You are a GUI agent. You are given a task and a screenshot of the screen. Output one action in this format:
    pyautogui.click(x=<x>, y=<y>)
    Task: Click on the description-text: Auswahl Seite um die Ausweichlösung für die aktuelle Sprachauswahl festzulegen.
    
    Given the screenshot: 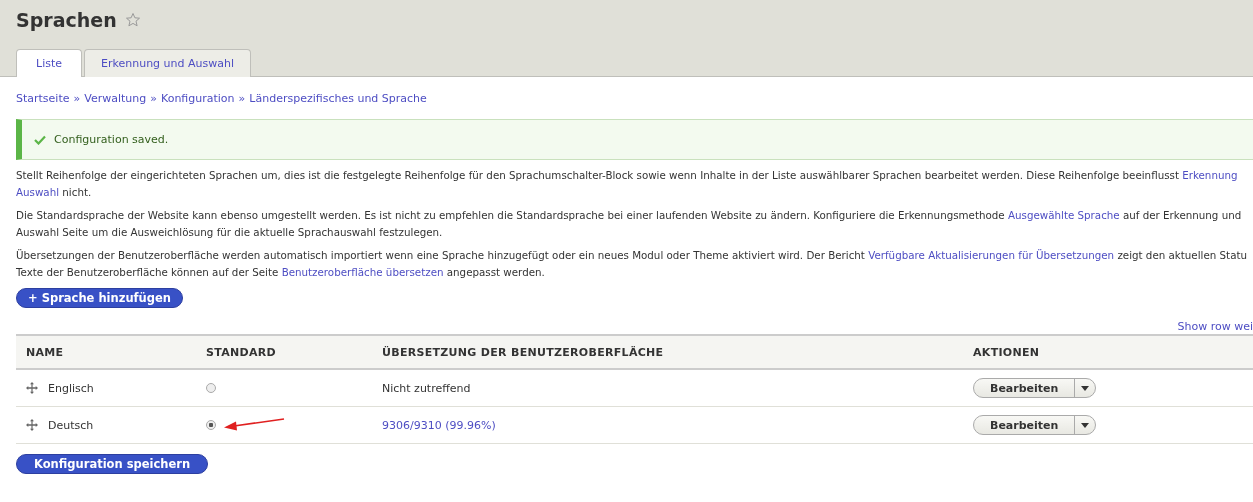 What is the action you would take?
    pyautogui.click(x=230, y=232)
    